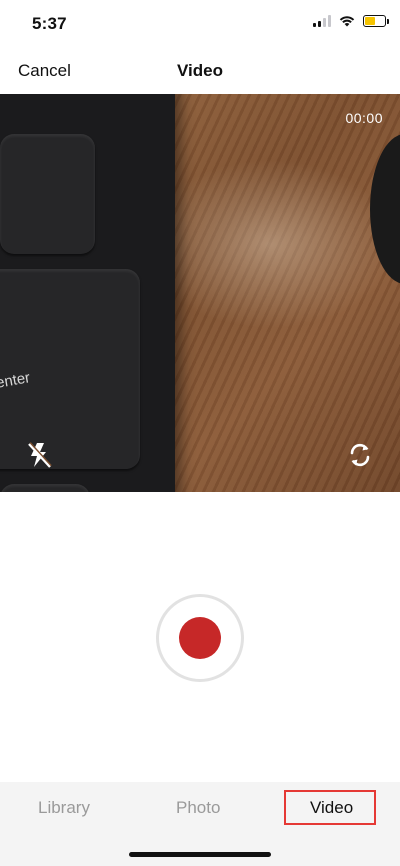 The image size is (400, 866). I want to click on tab-video: Video, so click(331, 808).